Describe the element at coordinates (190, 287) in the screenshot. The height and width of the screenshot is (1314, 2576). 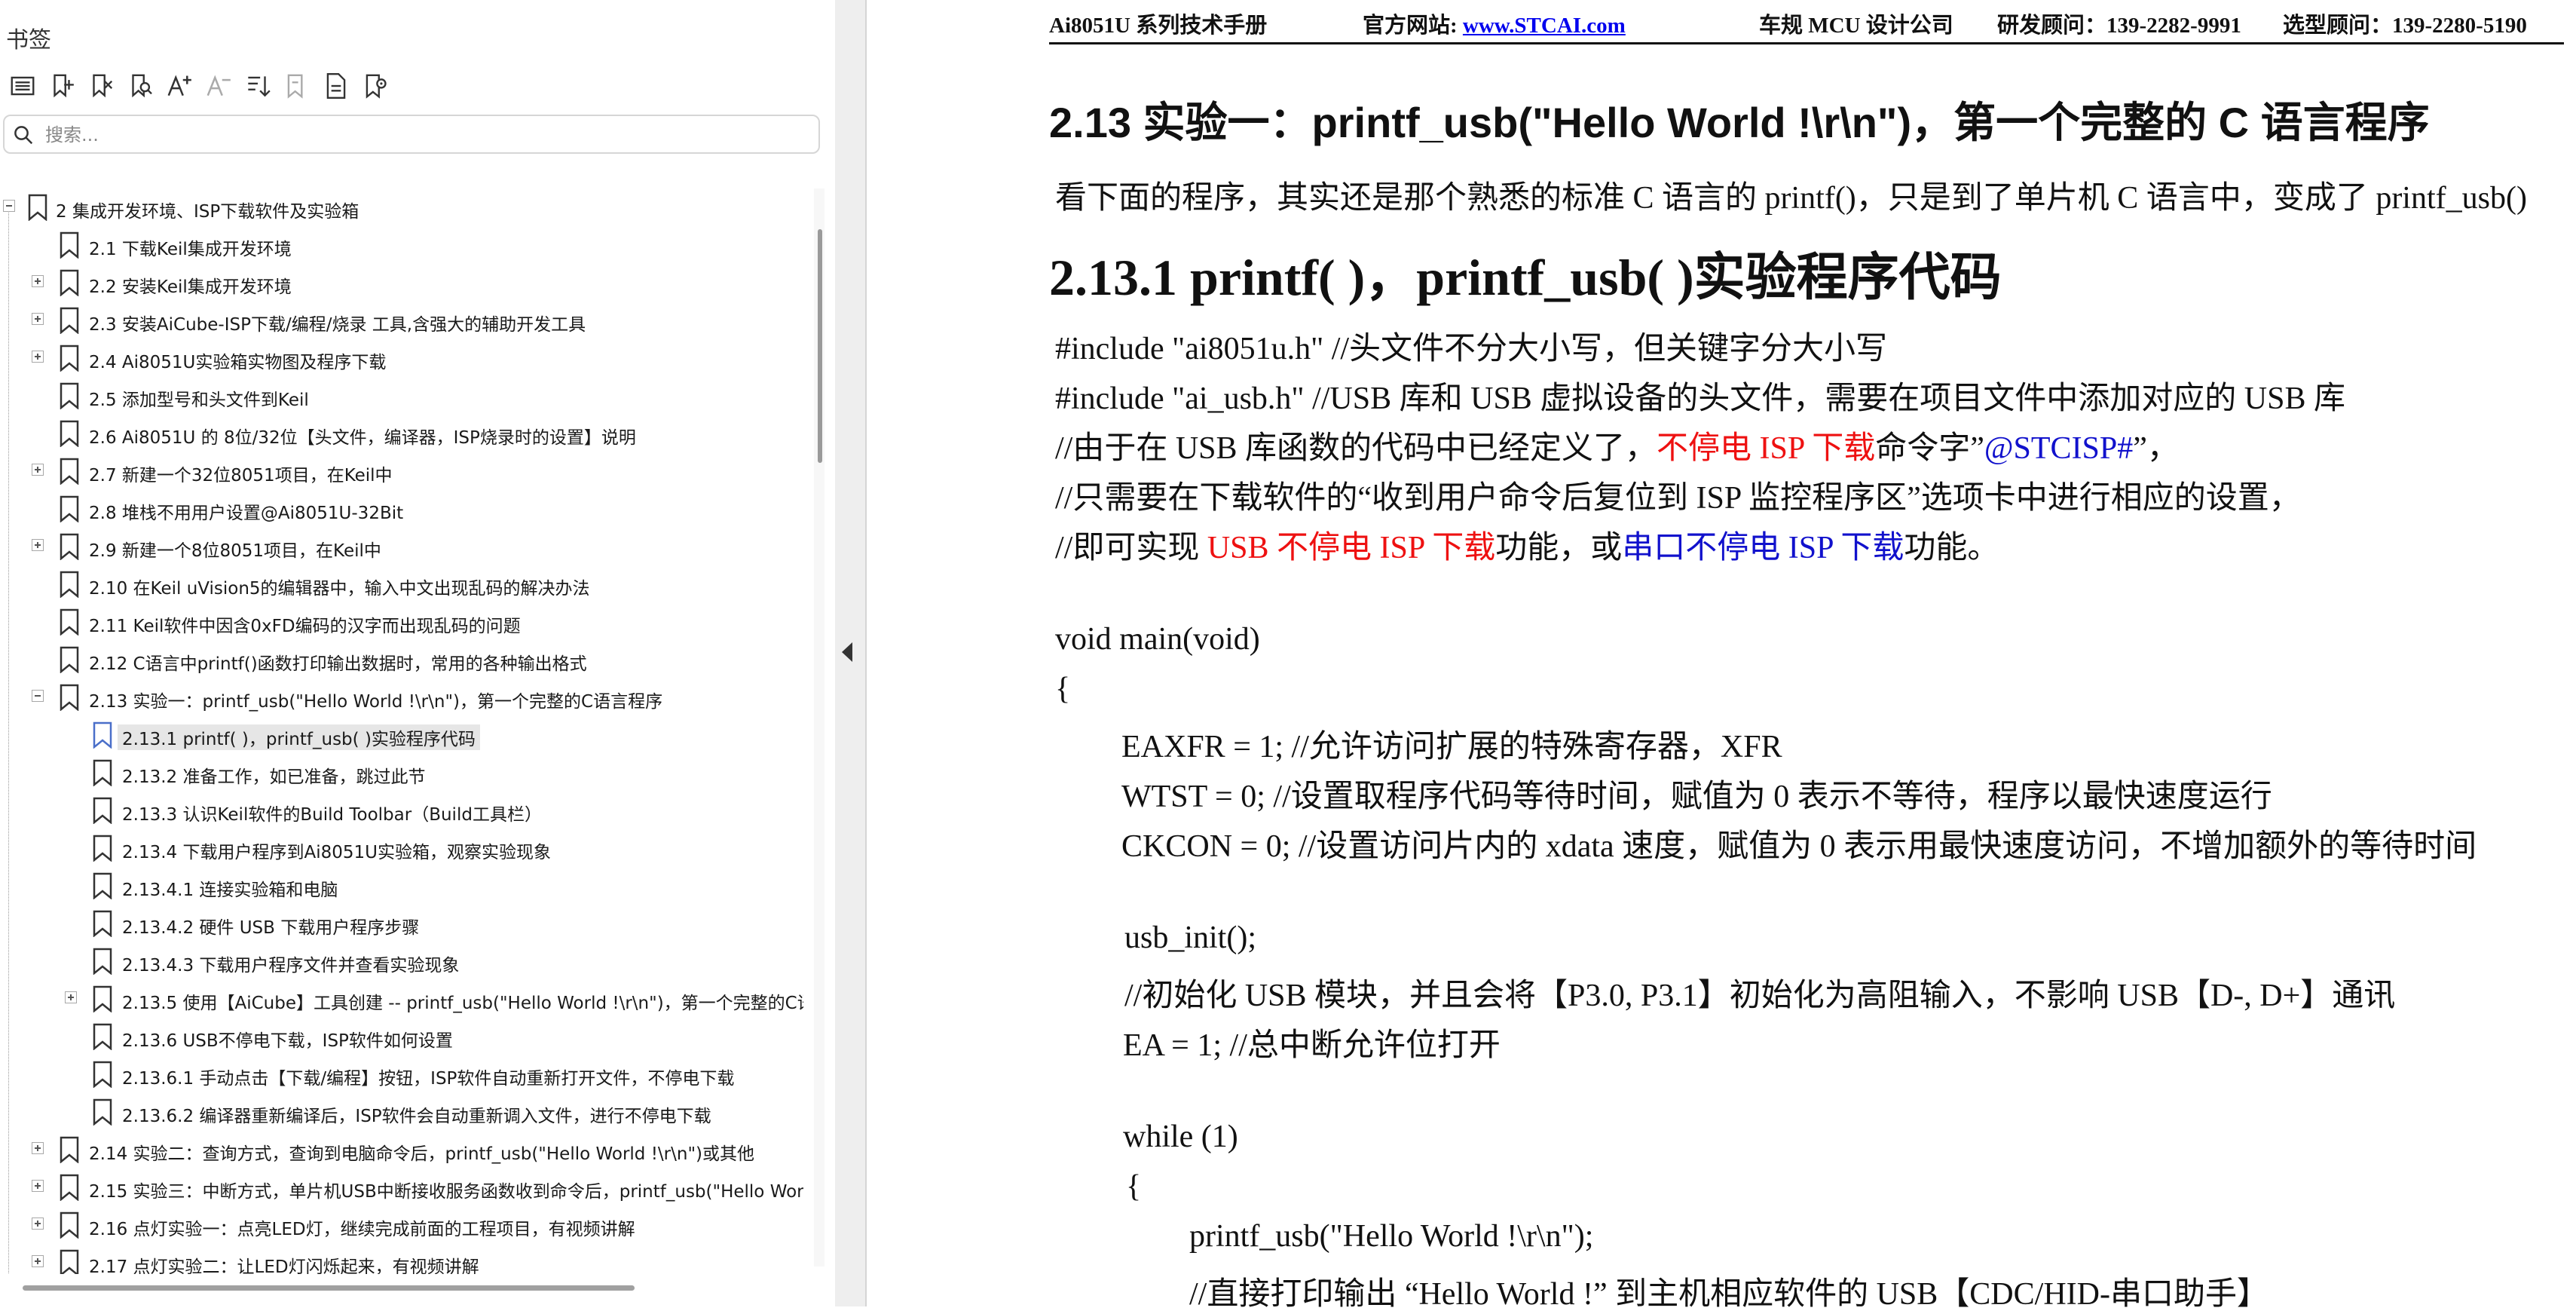
I see `bookmark-label: 2.2 安装Keil集成开发环境` at that location.